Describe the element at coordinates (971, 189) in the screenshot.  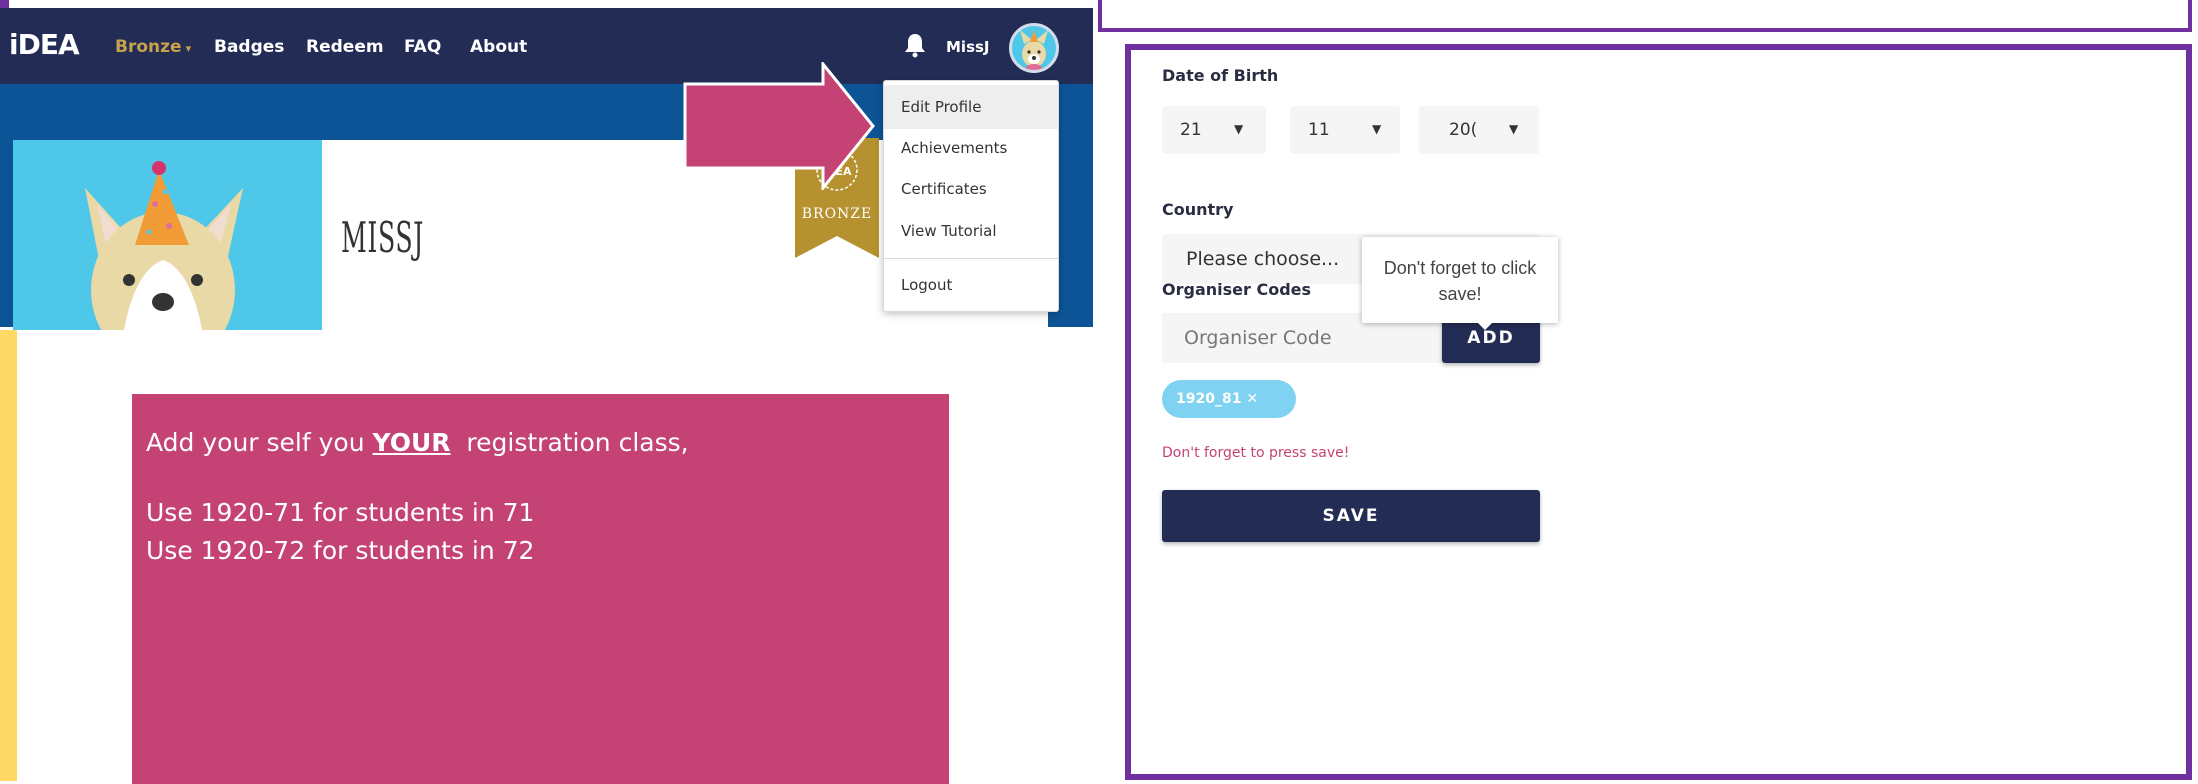
I see `menu-item-certificates: Certificates` at that location.